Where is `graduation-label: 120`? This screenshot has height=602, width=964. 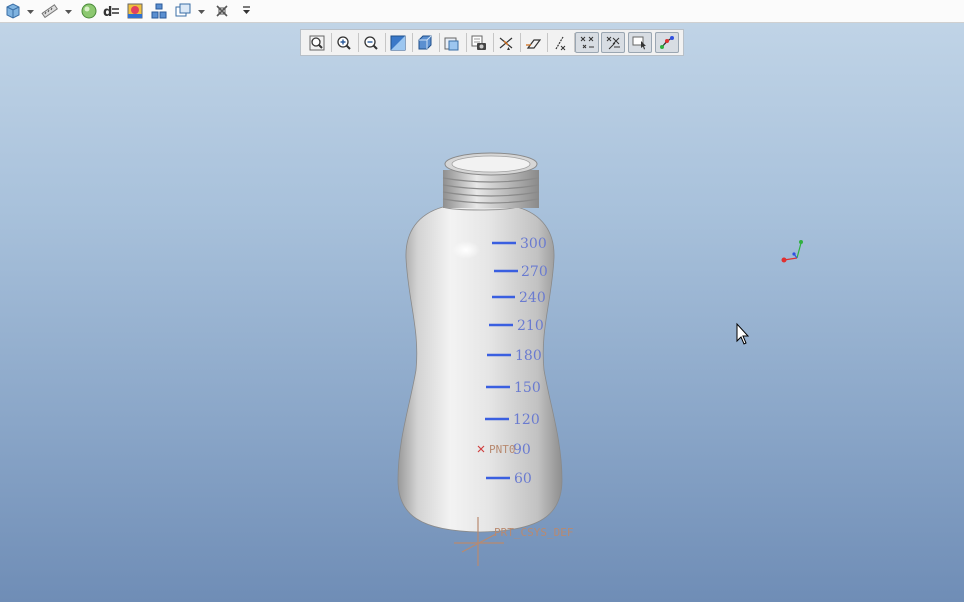
graduation-label: 120 is located at coordinates (526, 420).